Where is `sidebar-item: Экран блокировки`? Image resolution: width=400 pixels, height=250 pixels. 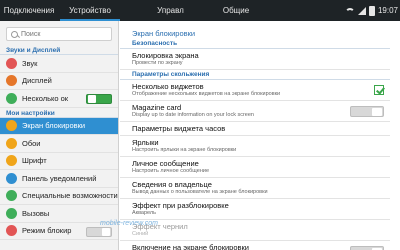
sidebar-item: Экран блокировки is located at coordinates (59, 126).